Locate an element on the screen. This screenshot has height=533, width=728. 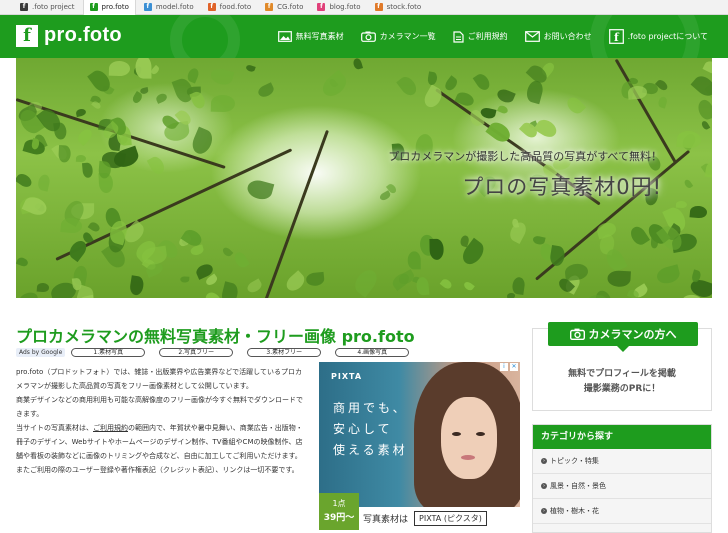
model-foto-favicon-icon: f is located at coordinates (147, 7).